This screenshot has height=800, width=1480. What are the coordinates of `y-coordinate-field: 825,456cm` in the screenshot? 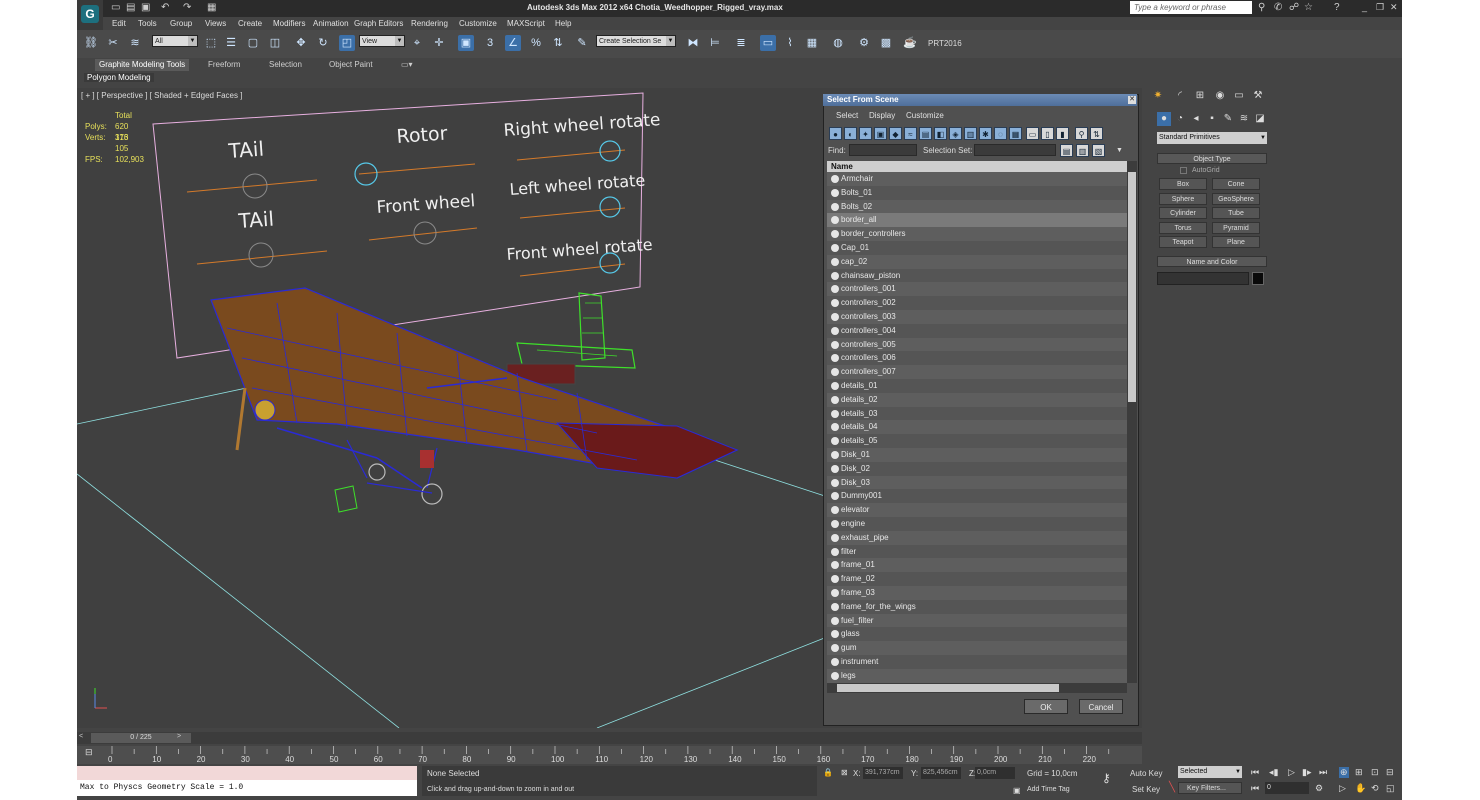 It's located at (941, 773).